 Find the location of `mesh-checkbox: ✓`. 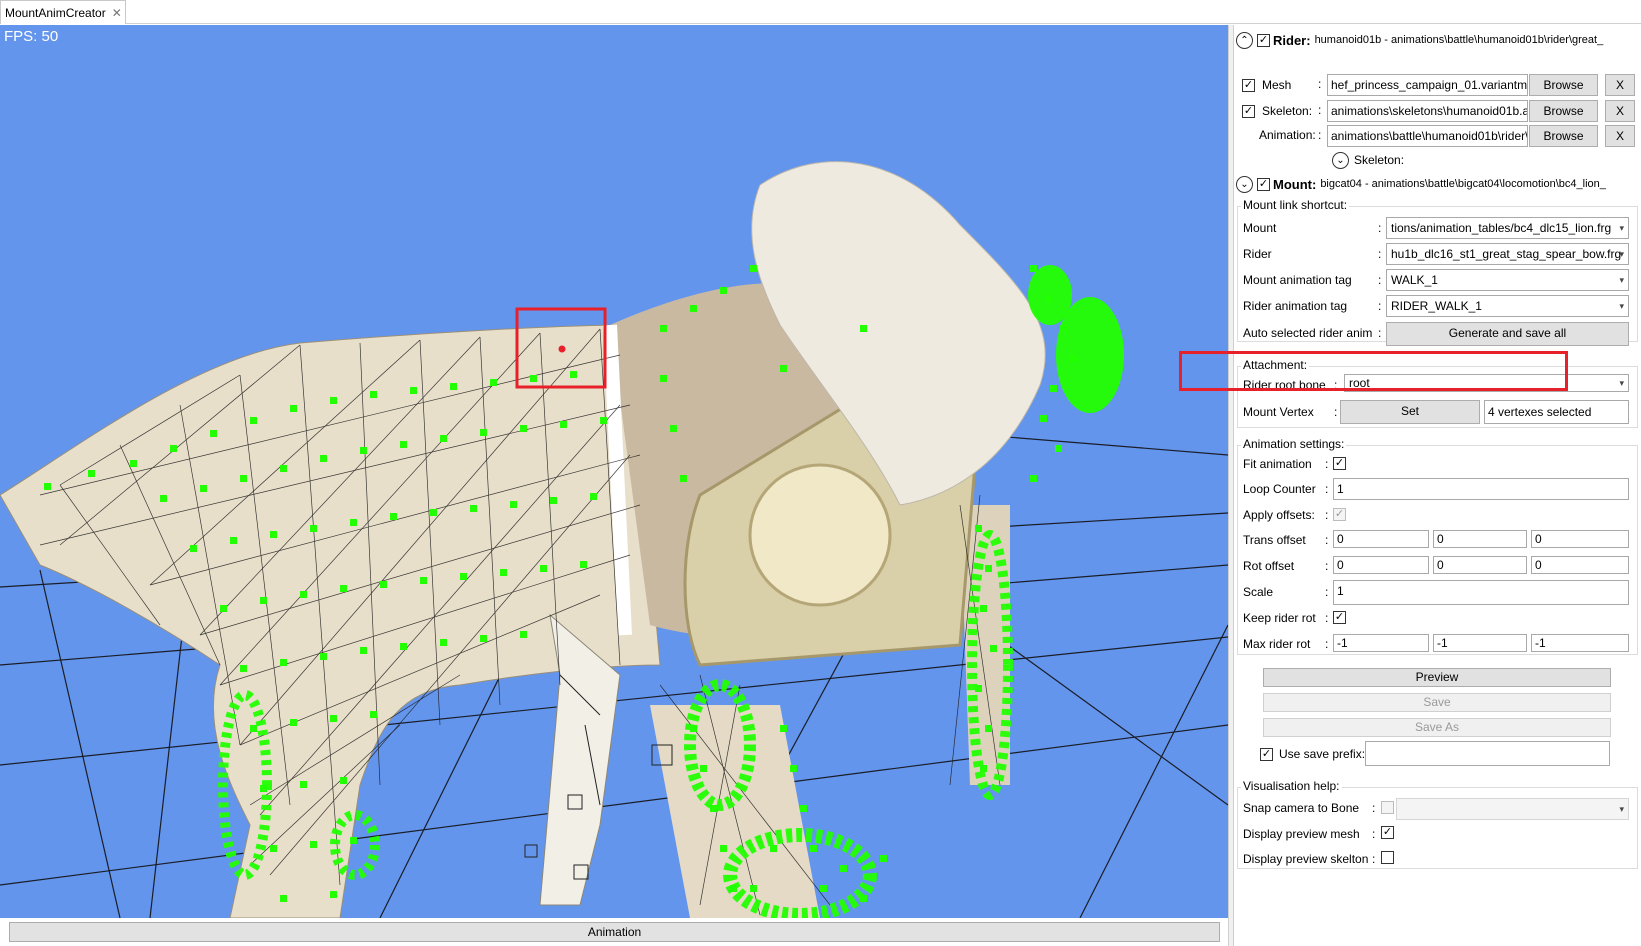

mesh-checkbox: ✓ is located at coordinates (1248, 85).